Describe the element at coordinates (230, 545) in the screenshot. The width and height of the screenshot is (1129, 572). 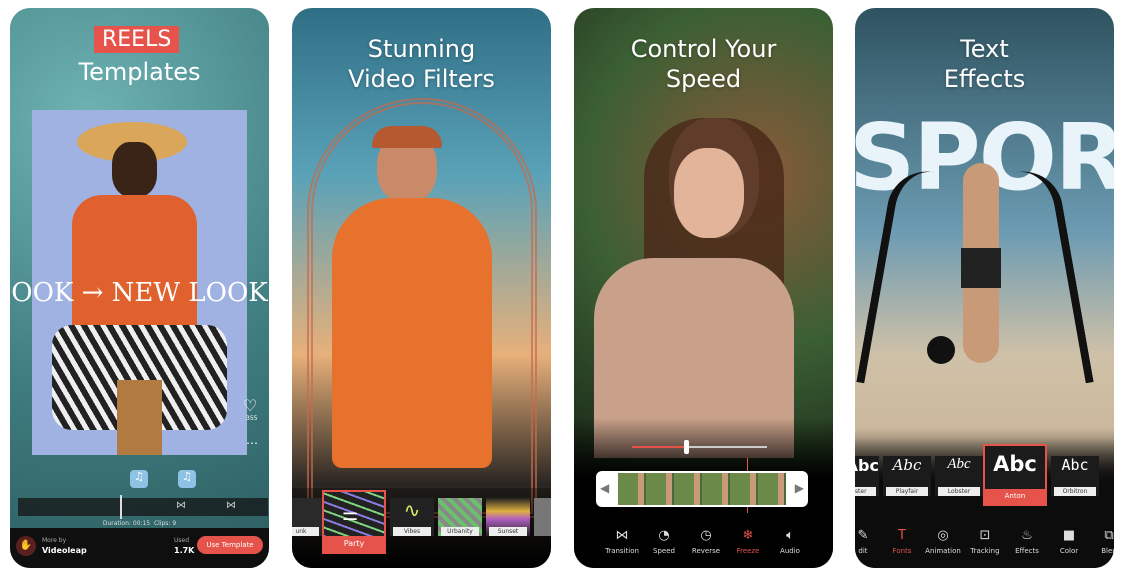
I see `use-template-button: Use Template` at that location.